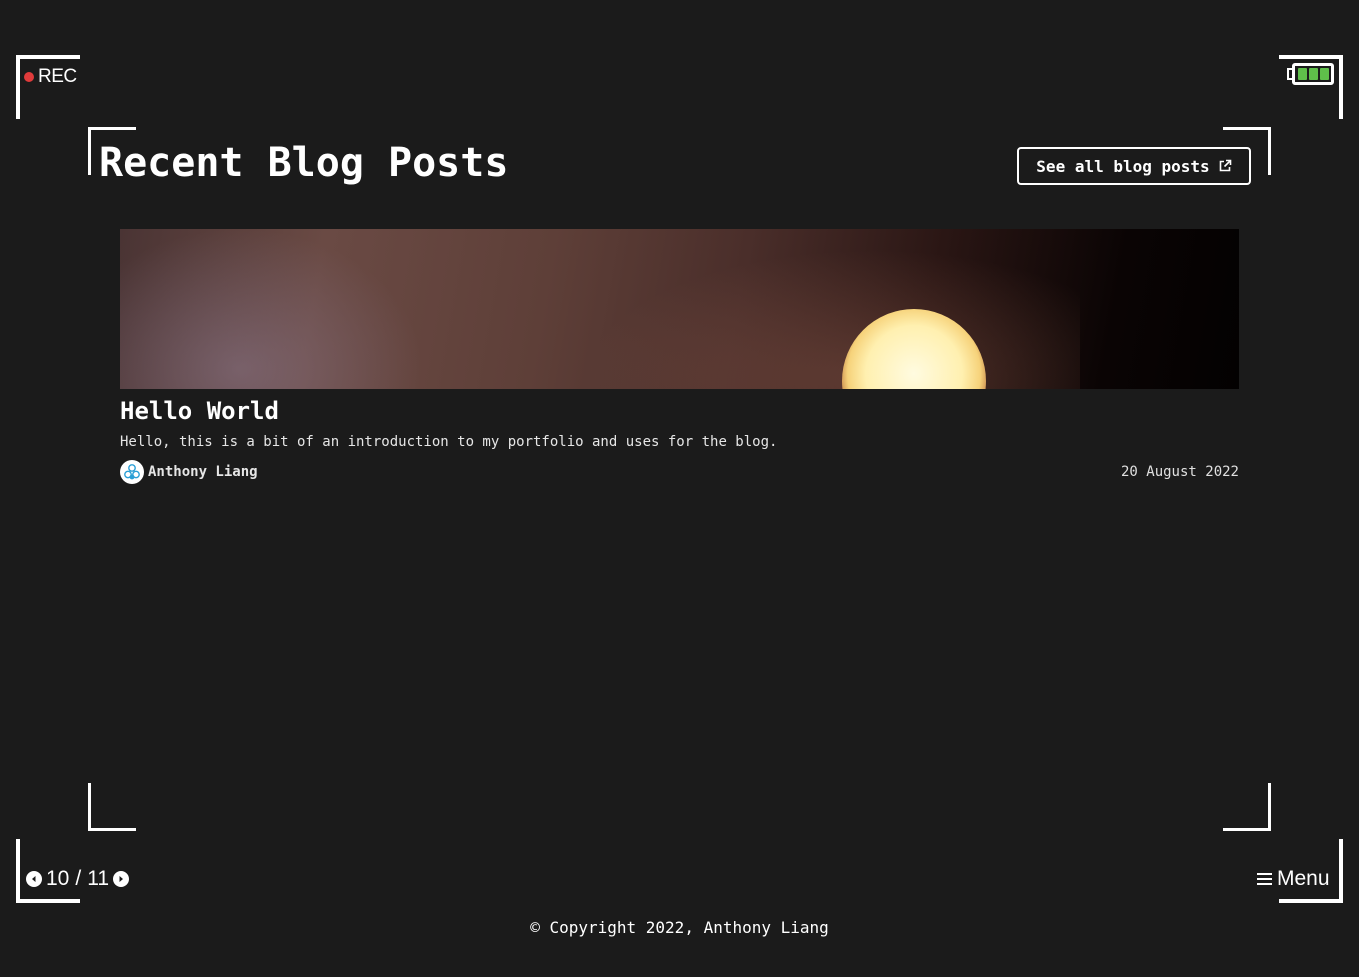 This screenshot has width=1359, height=977. I want to click on pager-total: 11, so click(98, 878).